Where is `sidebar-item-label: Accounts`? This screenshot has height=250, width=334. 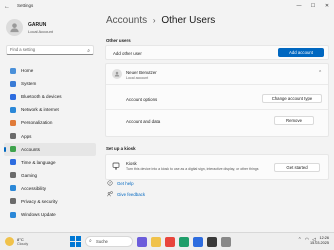 sidebar-item-label: Accounts is located at coordinates (30, 149).